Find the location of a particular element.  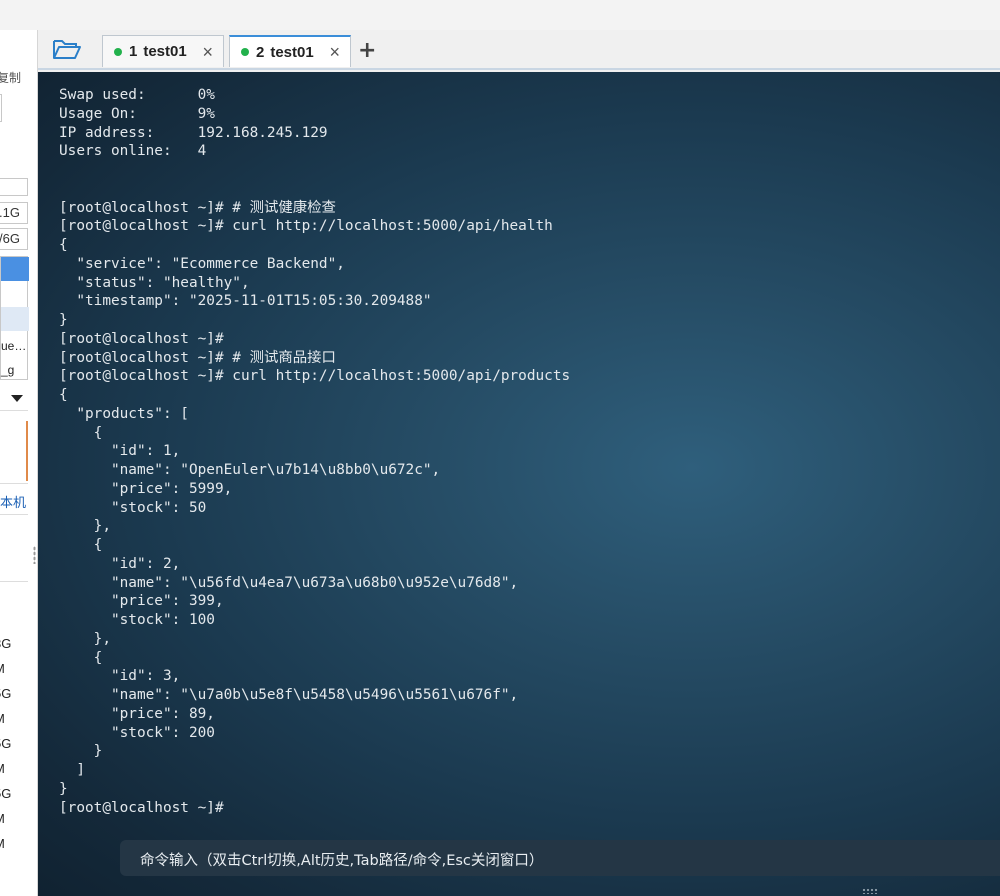

terminal-line: [root@localhost ~]# # 测试商品接口 is located at coordinates (197, 357).